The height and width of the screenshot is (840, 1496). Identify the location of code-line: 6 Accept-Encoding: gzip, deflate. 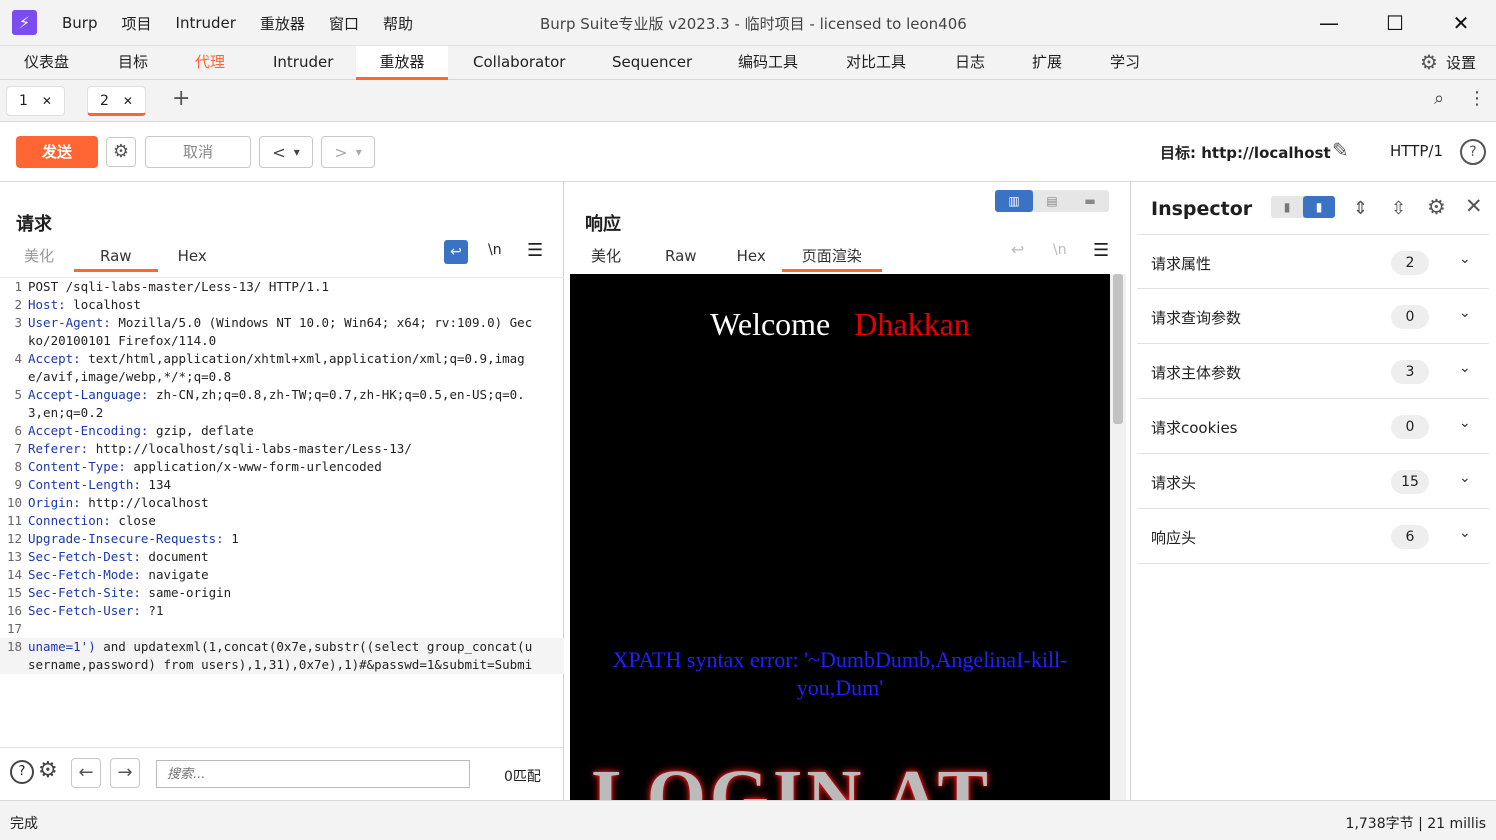
(282, 431).